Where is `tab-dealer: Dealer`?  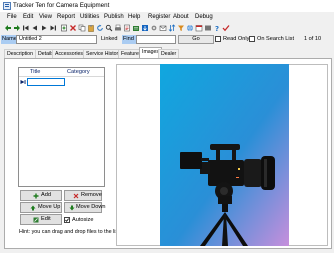 tab-dealer: Dealer is located at coordinates (169, 53).